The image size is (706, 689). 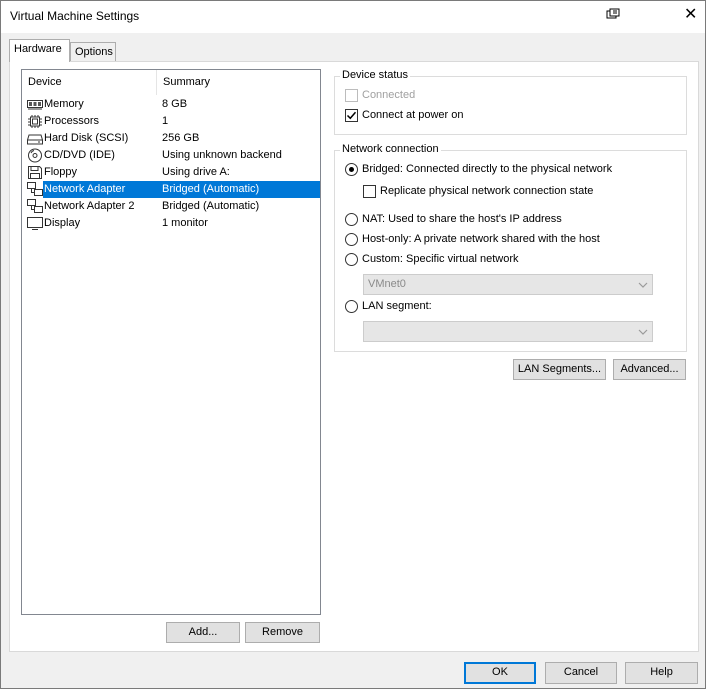 What do you see at coordinates (181, 138) in the screenshot?
I see `device-summary: 256 GB` at bounding box center [181, 138].